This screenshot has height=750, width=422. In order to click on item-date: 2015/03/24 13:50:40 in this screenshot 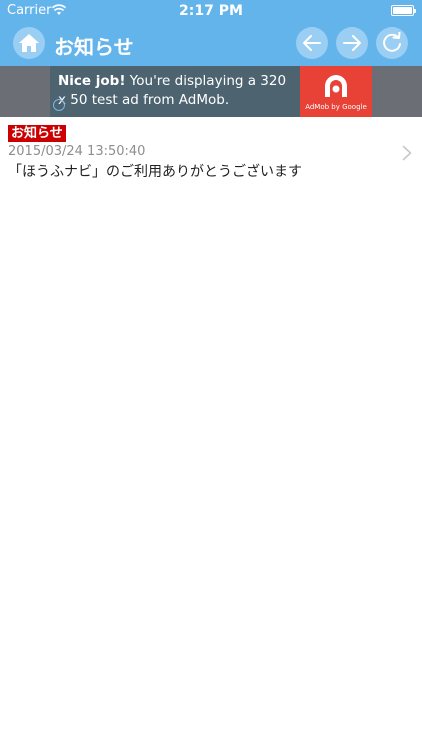, I will do `click(77, 151)`.